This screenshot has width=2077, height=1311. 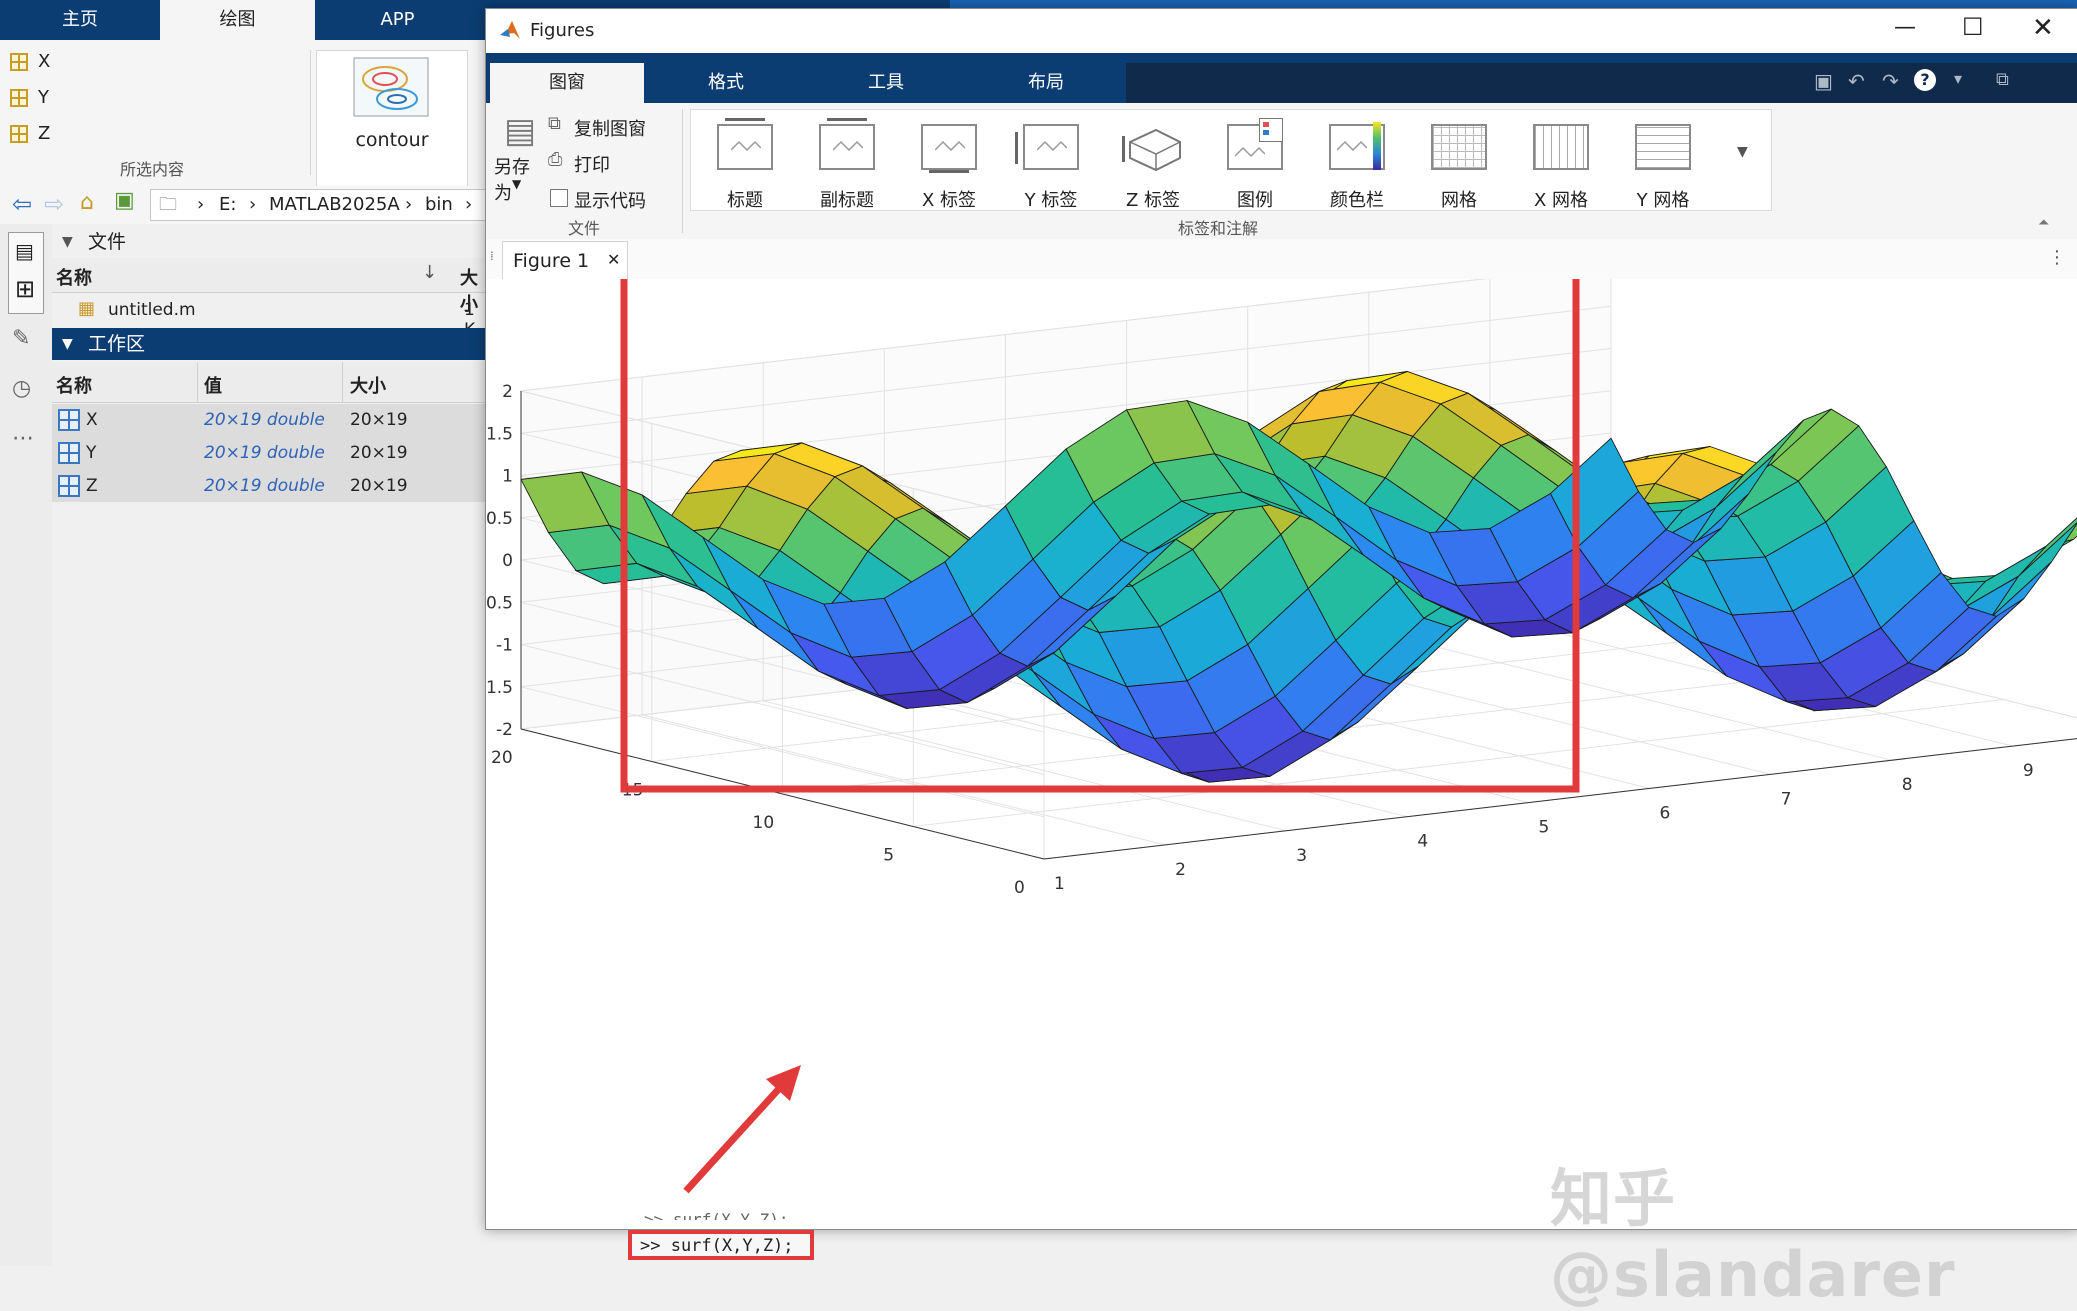 I want to click on current-folder-field: 🗀 › E: › MATLAB2025A › bin ›, so click(x=319, y=205).